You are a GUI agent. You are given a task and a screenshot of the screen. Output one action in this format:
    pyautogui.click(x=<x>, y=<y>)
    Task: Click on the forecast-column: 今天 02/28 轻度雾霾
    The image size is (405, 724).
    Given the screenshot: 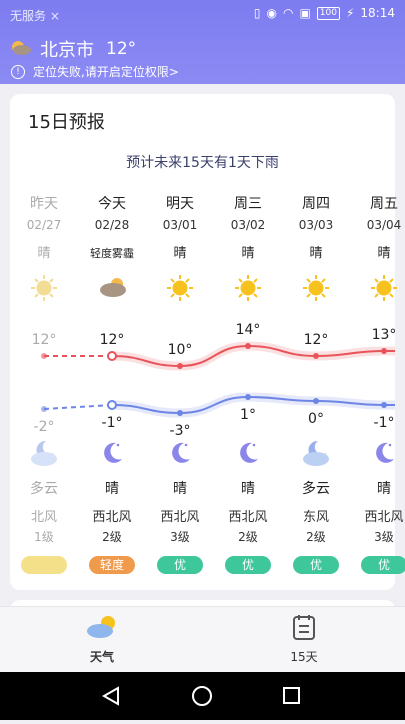 What is the action you would take?
    pyautogui.click(x=112, y=229)
    